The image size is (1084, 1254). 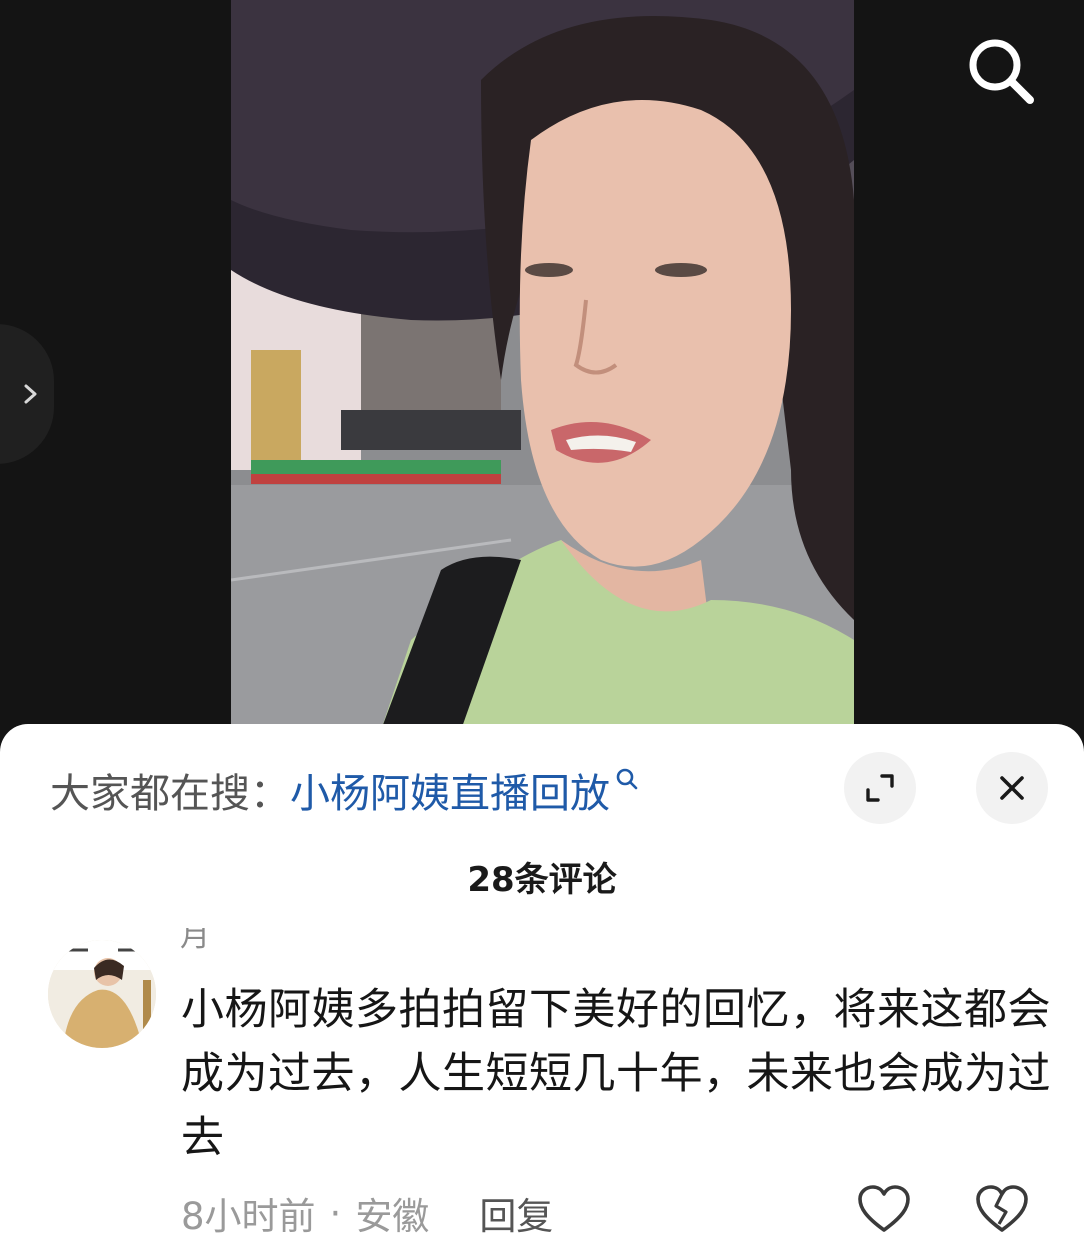 I want to click on comment-location: 安徽, so click(x=392, y=1216).